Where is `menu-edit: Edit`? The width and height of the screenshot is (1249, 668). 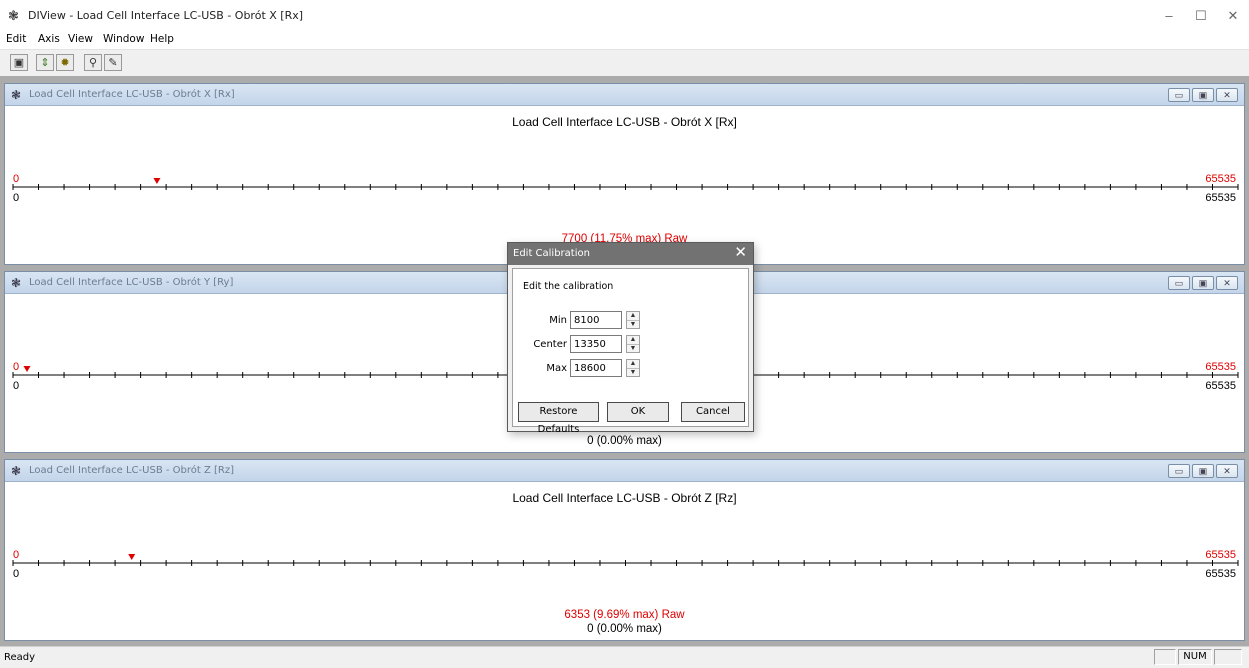
menu-edit: Edit is located at coordinates (16, 39).